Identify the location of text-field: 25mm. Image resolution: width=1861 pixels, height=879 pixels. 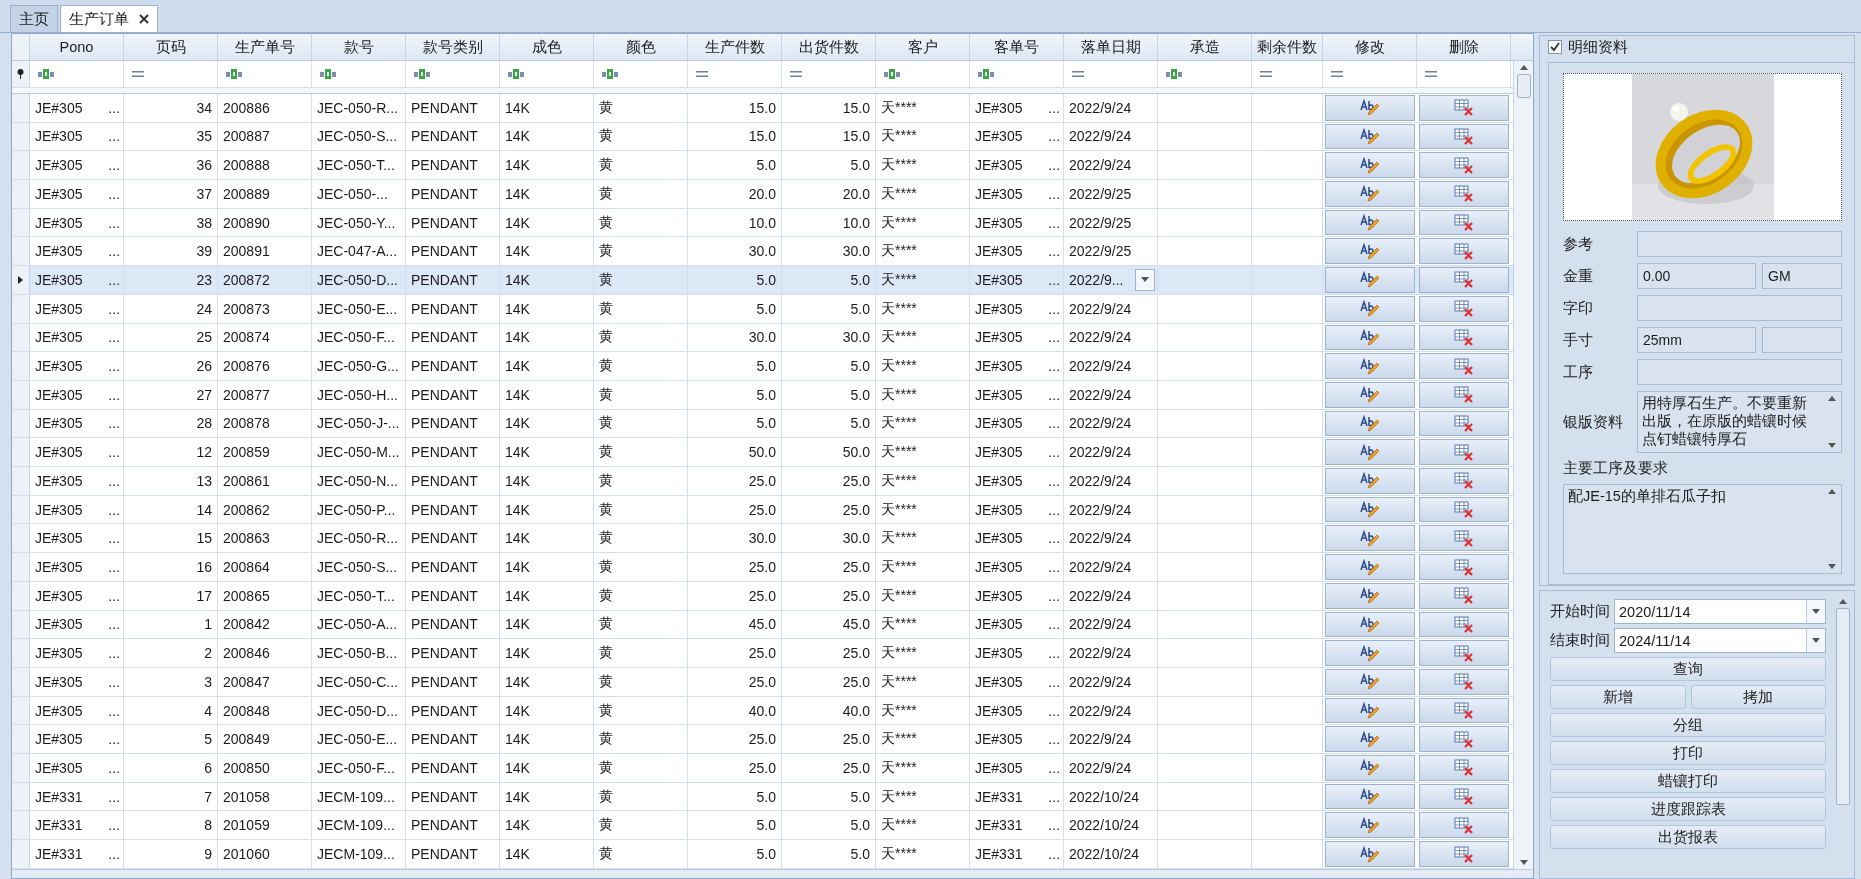
(1696, 340).